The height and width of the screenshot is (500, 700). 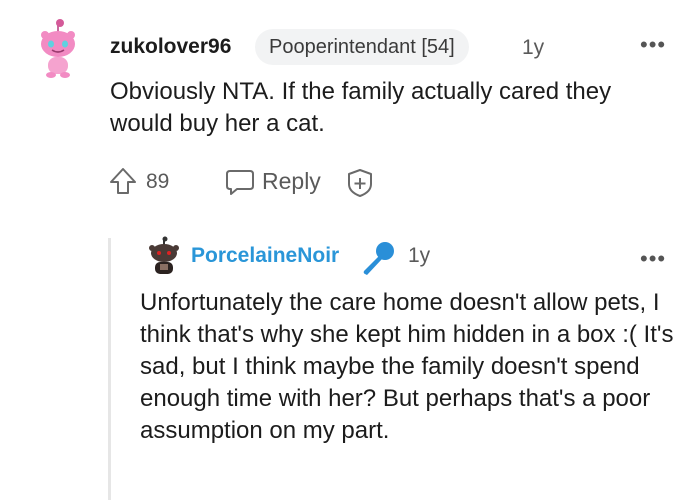 I want to click on reply-username: PorcelaineNoir, so click(x=265, y=256).